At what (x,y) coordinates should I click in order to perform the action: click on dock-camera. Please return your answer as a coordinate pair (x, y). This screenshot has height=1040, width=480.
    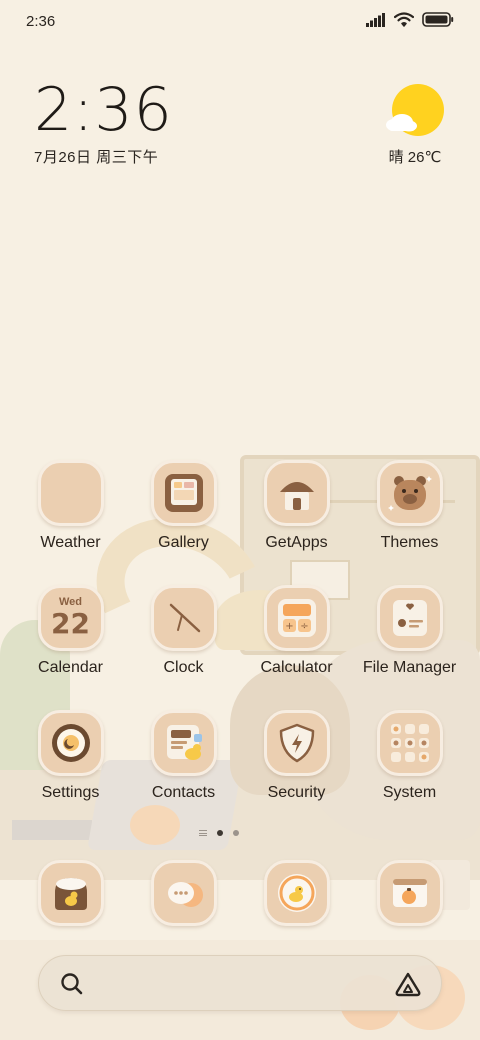
    Looking at the image, I should click on (296, 895).